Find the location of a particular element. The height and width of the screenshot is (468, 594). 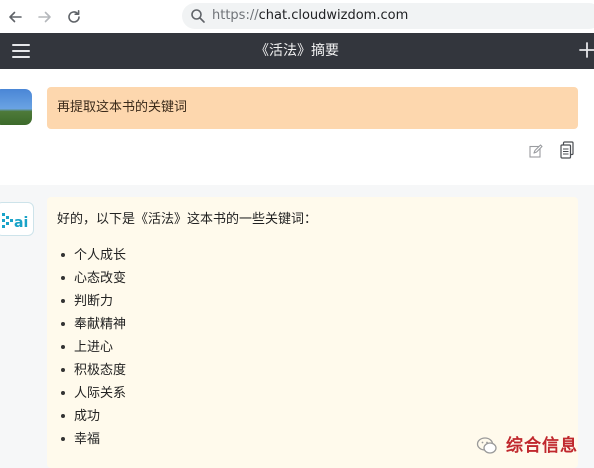

keyword-item: 幸福 is located at coordinates (93, 442).